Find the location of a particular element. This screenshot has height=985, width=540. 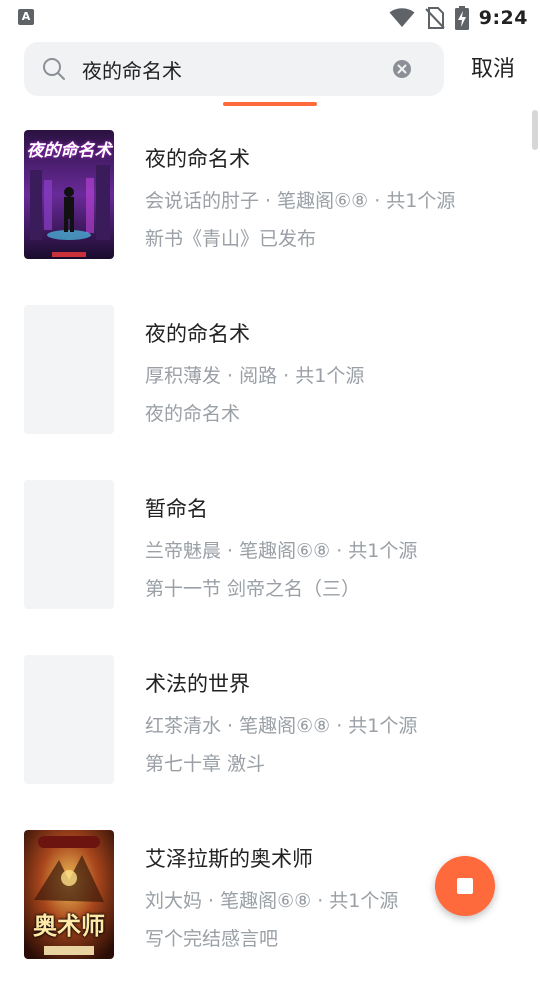

book-title: 暂命名 is located at coordinates (176, 509).